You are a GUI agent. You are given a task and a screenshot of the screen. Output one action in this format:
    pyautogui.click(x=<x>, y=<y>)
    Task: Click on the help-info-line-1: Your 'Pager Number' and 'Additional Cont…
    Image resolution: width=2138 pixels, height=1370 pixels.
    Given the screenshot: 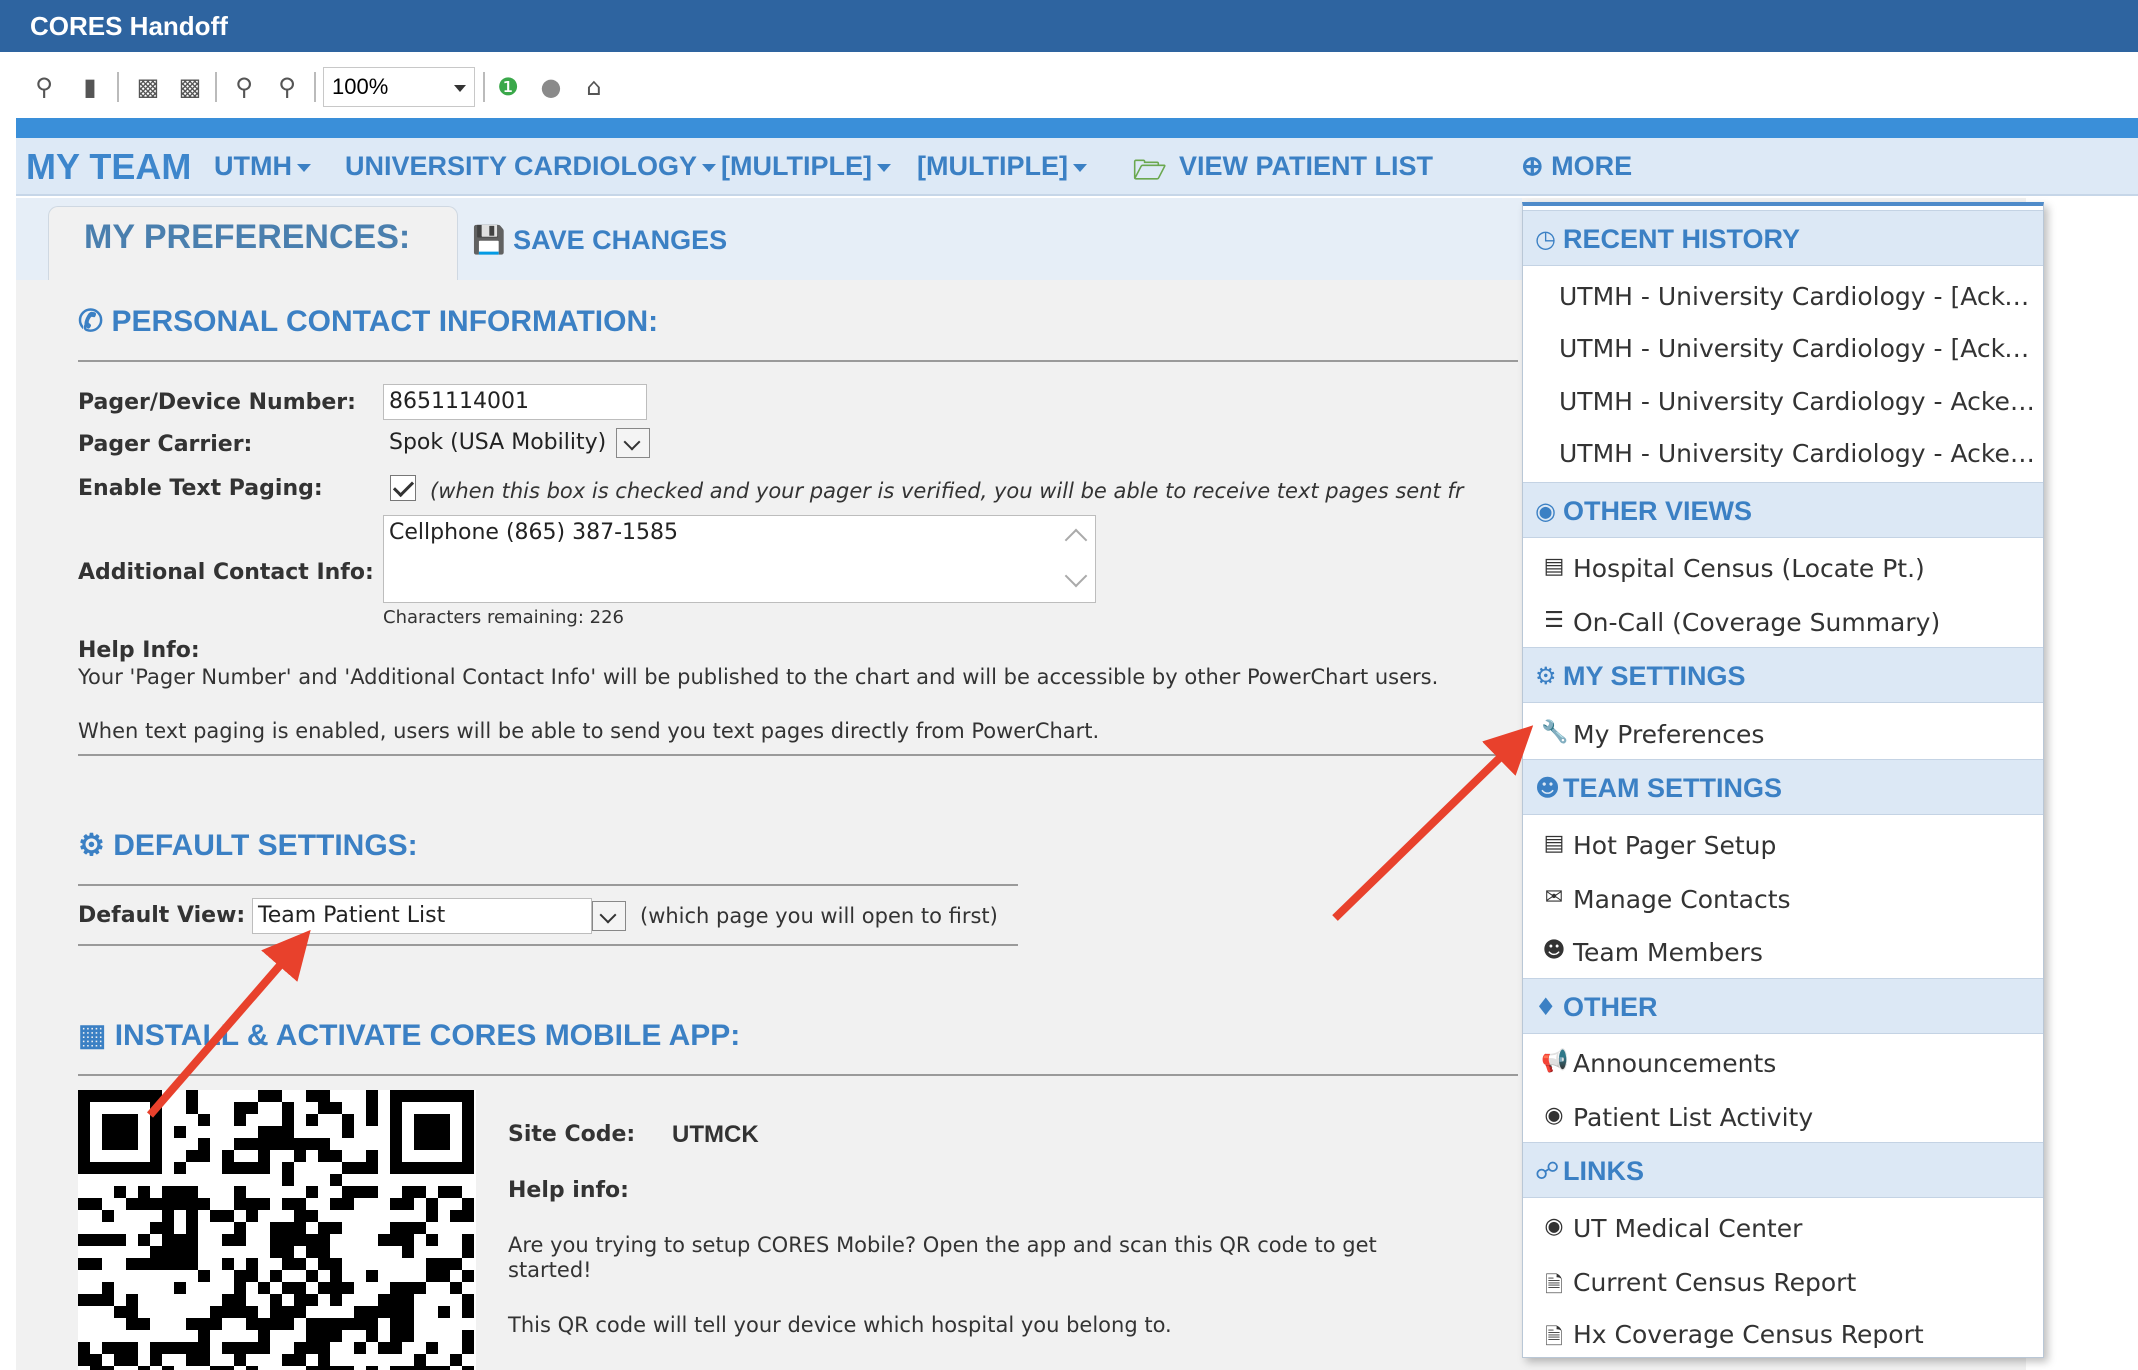 What is the action you would take?
    pyautogui.click(x=758, y=677)
    